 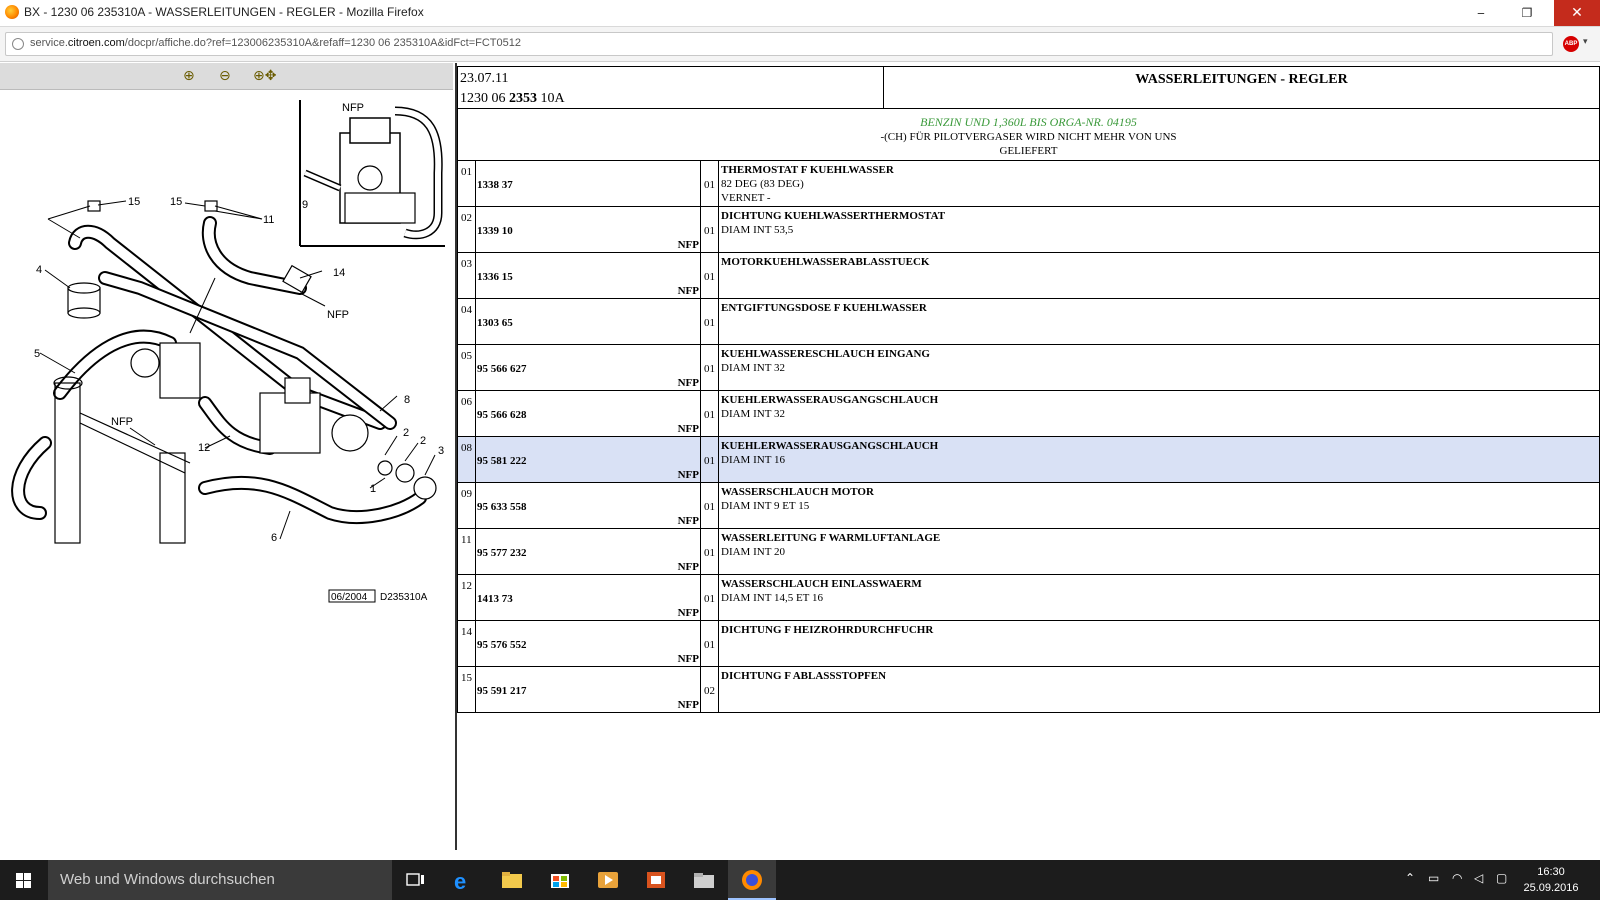 What do you see at coordinates (588, 183) in the screenshot?
I see `row-ref-cell: 1338 37` at bounding box center [588, 183].